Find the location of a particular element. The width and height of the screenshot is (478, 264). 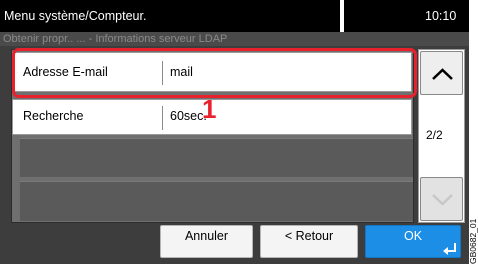

enter-arrow-icon is located at coordinates (449, 249).